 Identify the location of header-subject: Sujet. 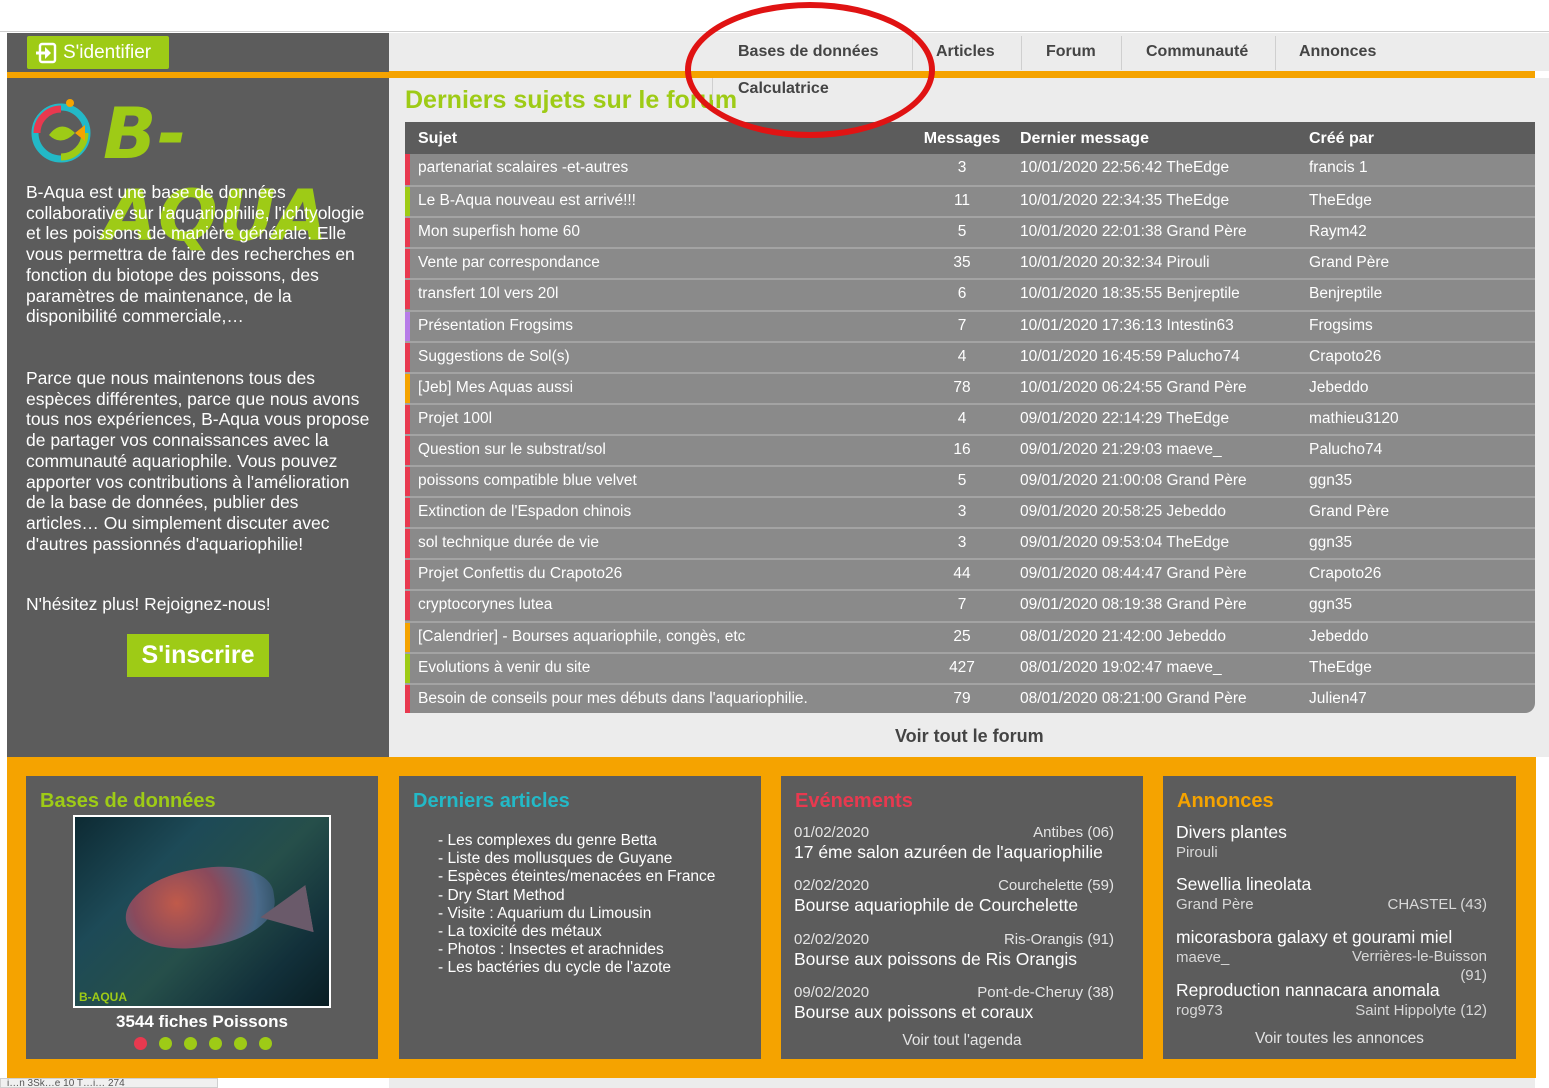
(437, 139).